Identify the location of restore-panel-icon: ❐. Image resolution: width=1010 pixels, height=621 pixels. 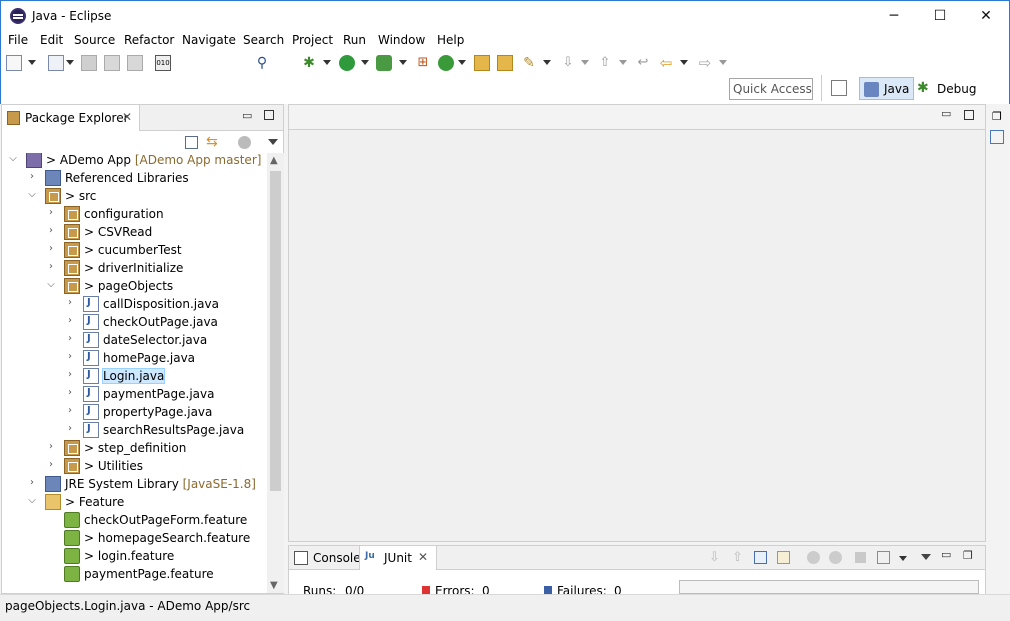
(968, 555).